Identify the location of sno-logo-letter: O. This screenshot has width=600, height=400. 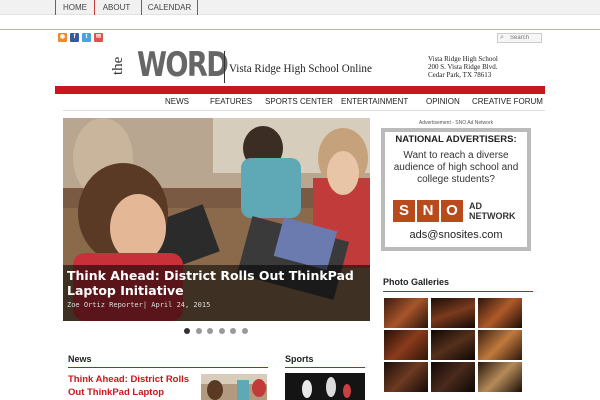
(452, 211).